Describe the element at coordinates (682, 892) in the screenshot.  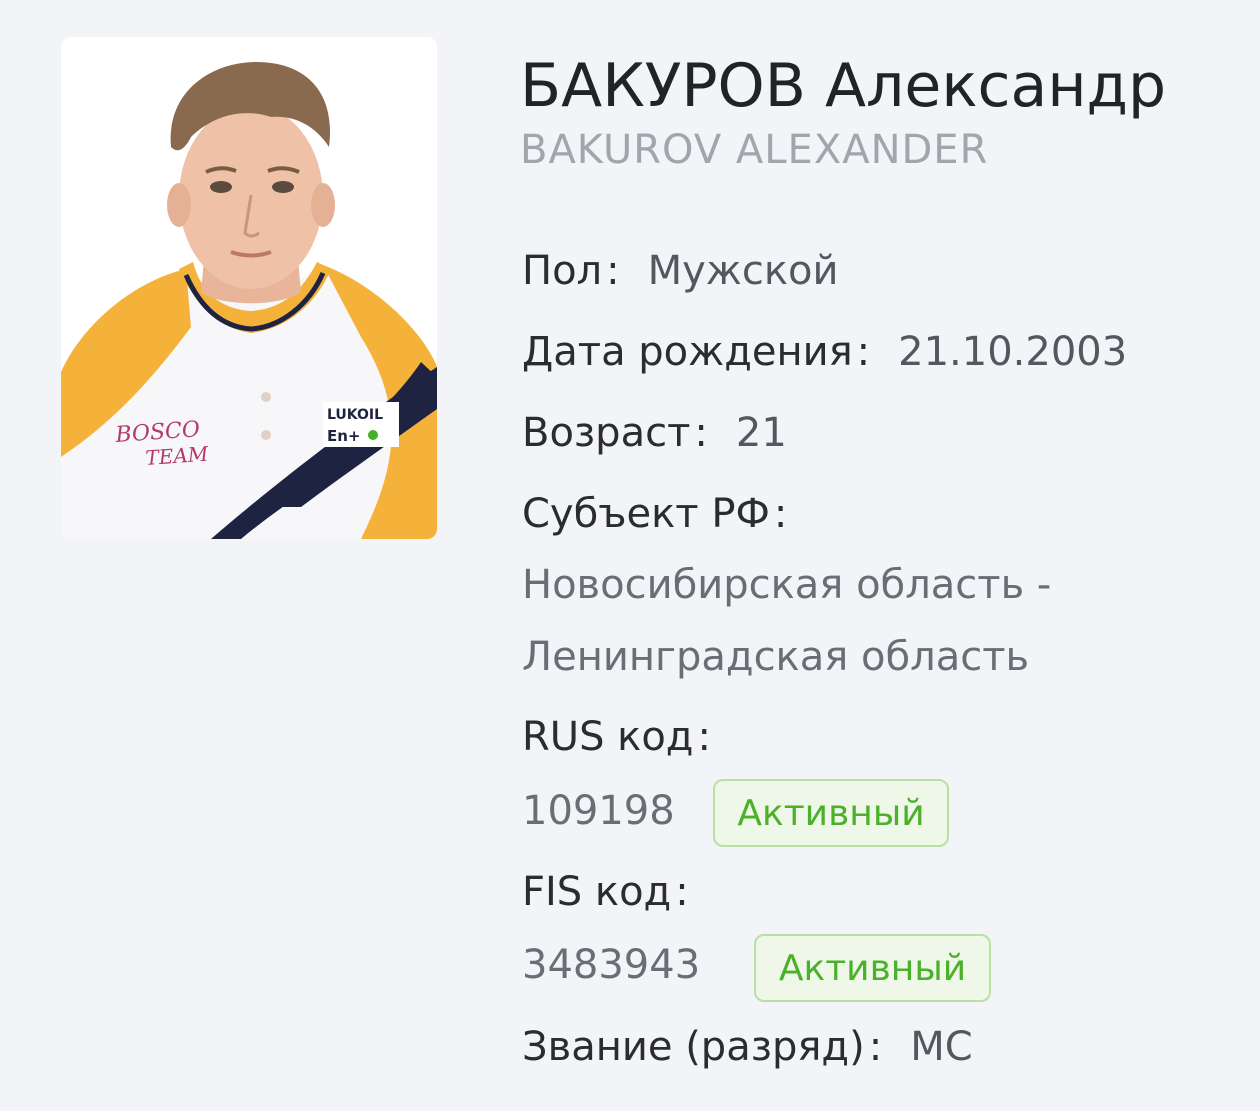
I see `fis-code-colon: :` at that location.